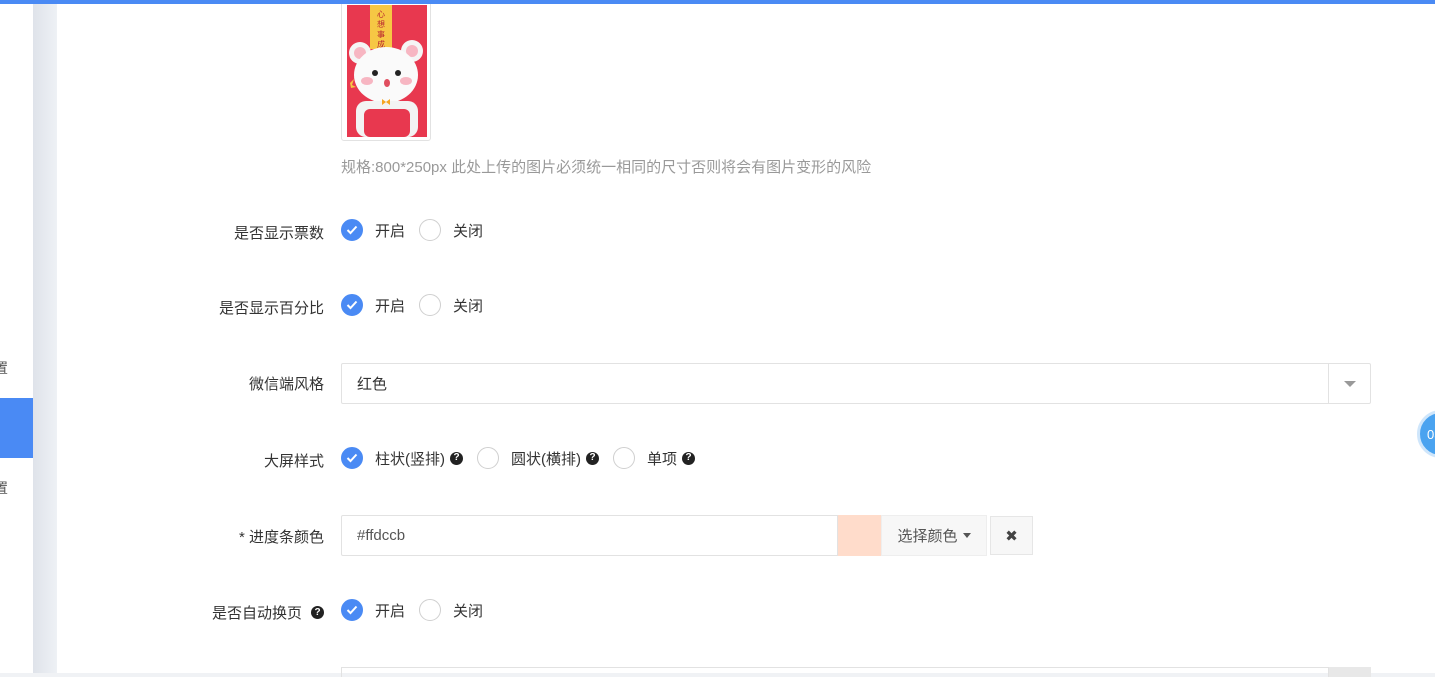 The width and height of the screenshot is (1435, 677). I want to click on chevron-down-icon, so click(1349, 383).